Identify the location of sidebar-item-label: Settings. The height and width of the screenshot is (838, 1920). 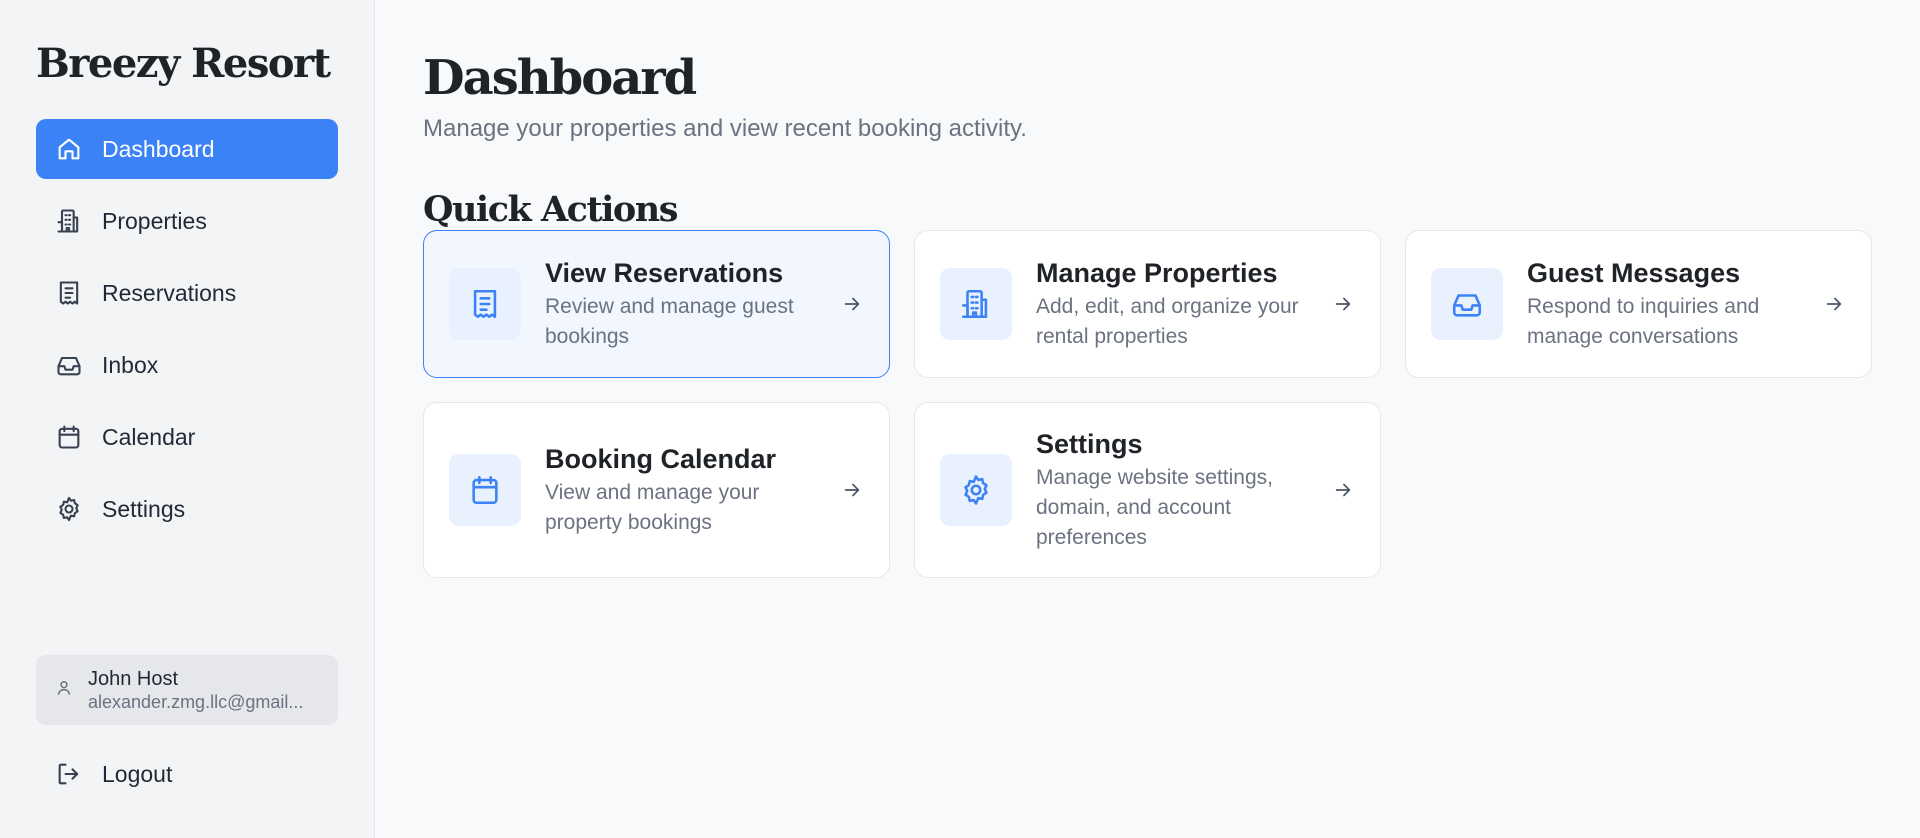
(144, 508).